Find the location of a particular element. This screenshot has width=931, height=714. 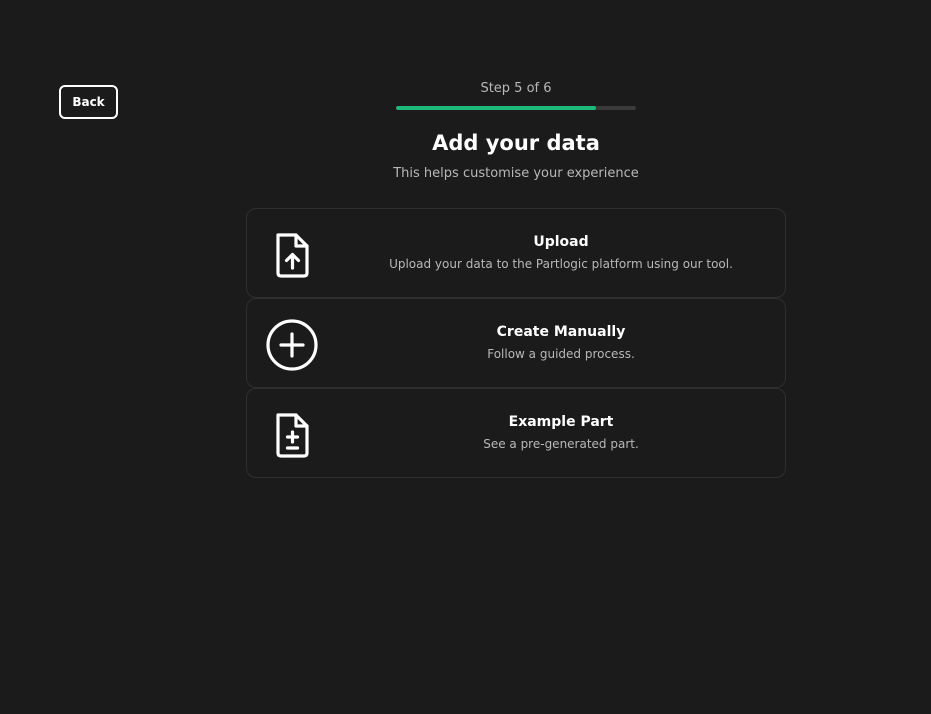

option-description: See a pre-generated part. is located at coordinates (561, 444).